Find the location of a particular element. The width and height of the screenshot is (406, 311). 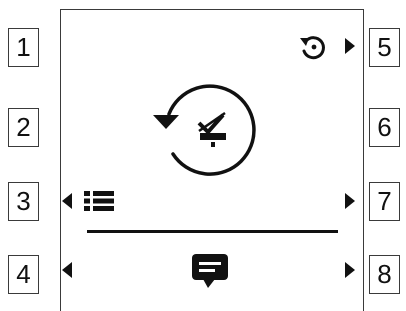

softkey-3: 3 is located at coordinates (23, 201).